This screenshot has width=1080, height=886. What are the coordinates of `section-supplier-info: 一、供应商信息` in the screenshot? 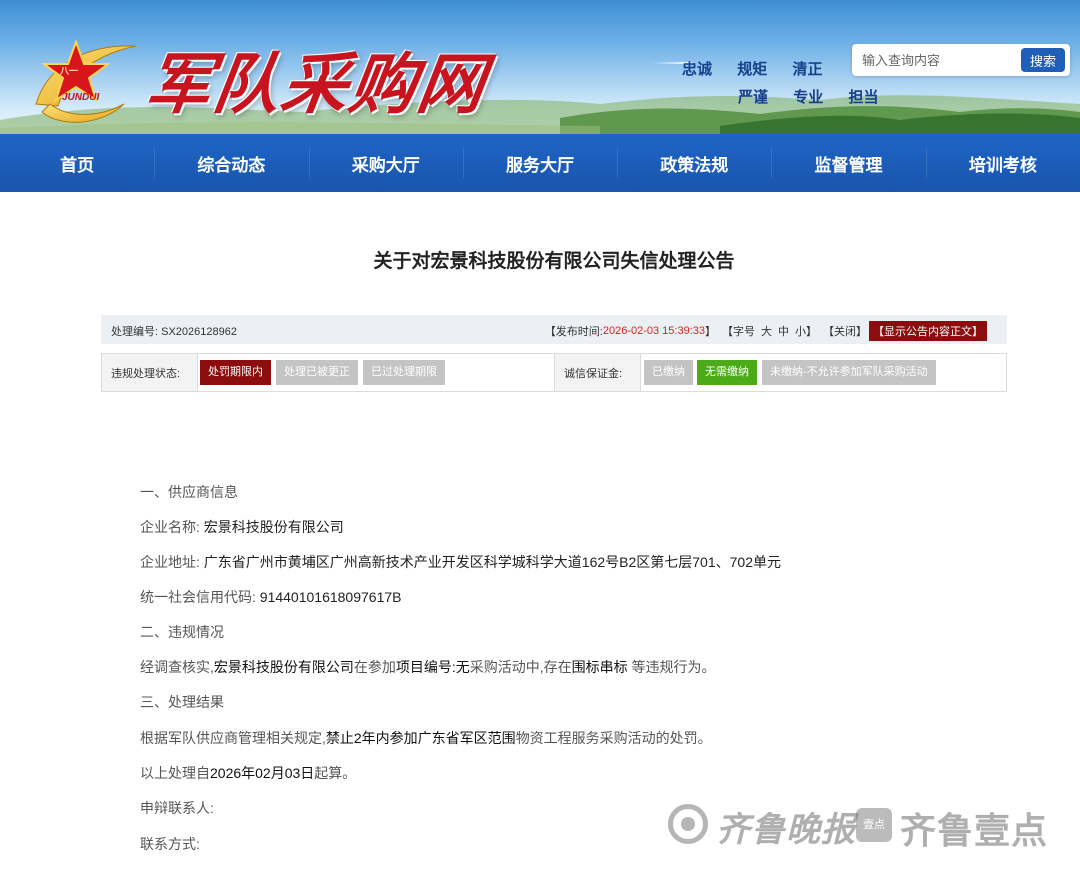 It's located at (189, 492).